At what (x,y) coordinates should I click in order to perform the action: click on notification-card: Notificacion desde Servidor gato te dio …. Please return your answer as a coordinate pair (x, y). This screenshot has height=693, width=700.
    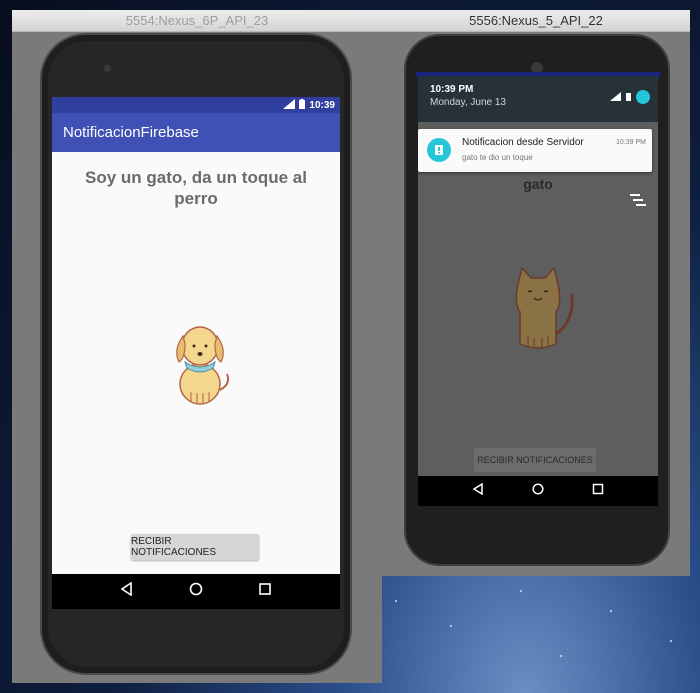
    Looking at the image, I should click on (535, 150).